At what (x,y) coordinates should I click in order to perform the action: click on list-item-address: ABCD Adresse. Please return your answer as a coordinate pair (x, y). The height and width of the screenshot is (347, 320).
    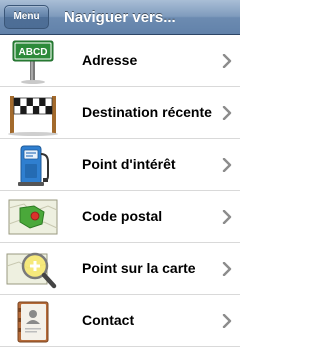
    Looking at the image, I should click on (120, 61).